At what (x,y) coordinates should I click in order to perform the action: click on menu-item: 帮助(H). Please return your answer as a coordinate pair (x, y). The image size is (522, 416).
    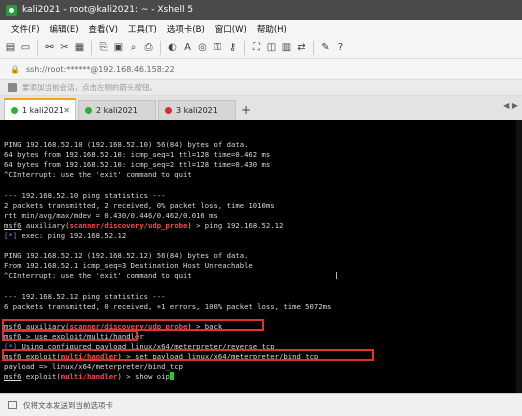
    Looking at the image, I should click on (272, 29).